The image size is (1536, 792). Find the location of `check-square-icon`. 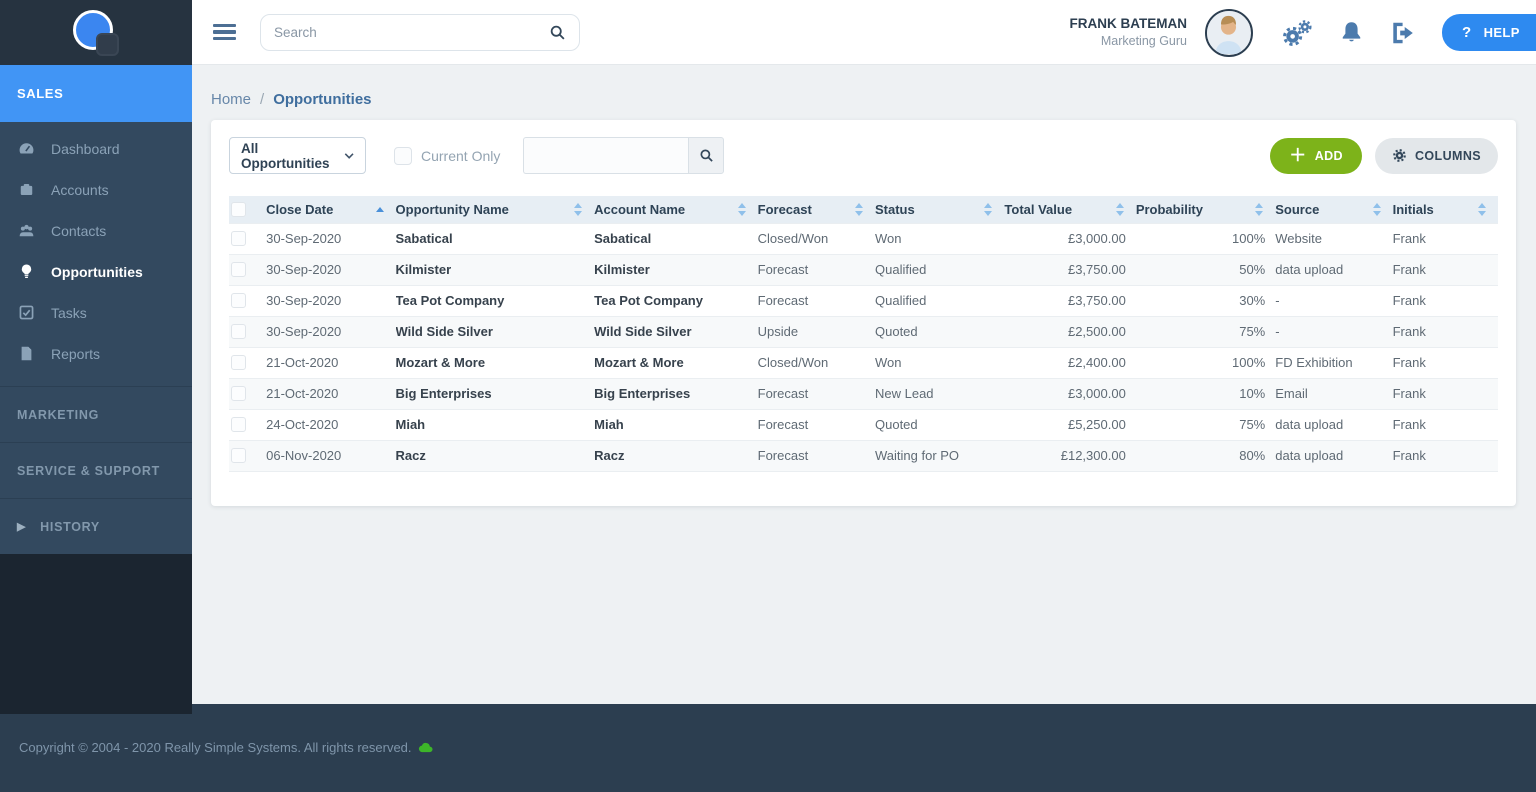

check-square-icon is located at coordinates (26, 312).